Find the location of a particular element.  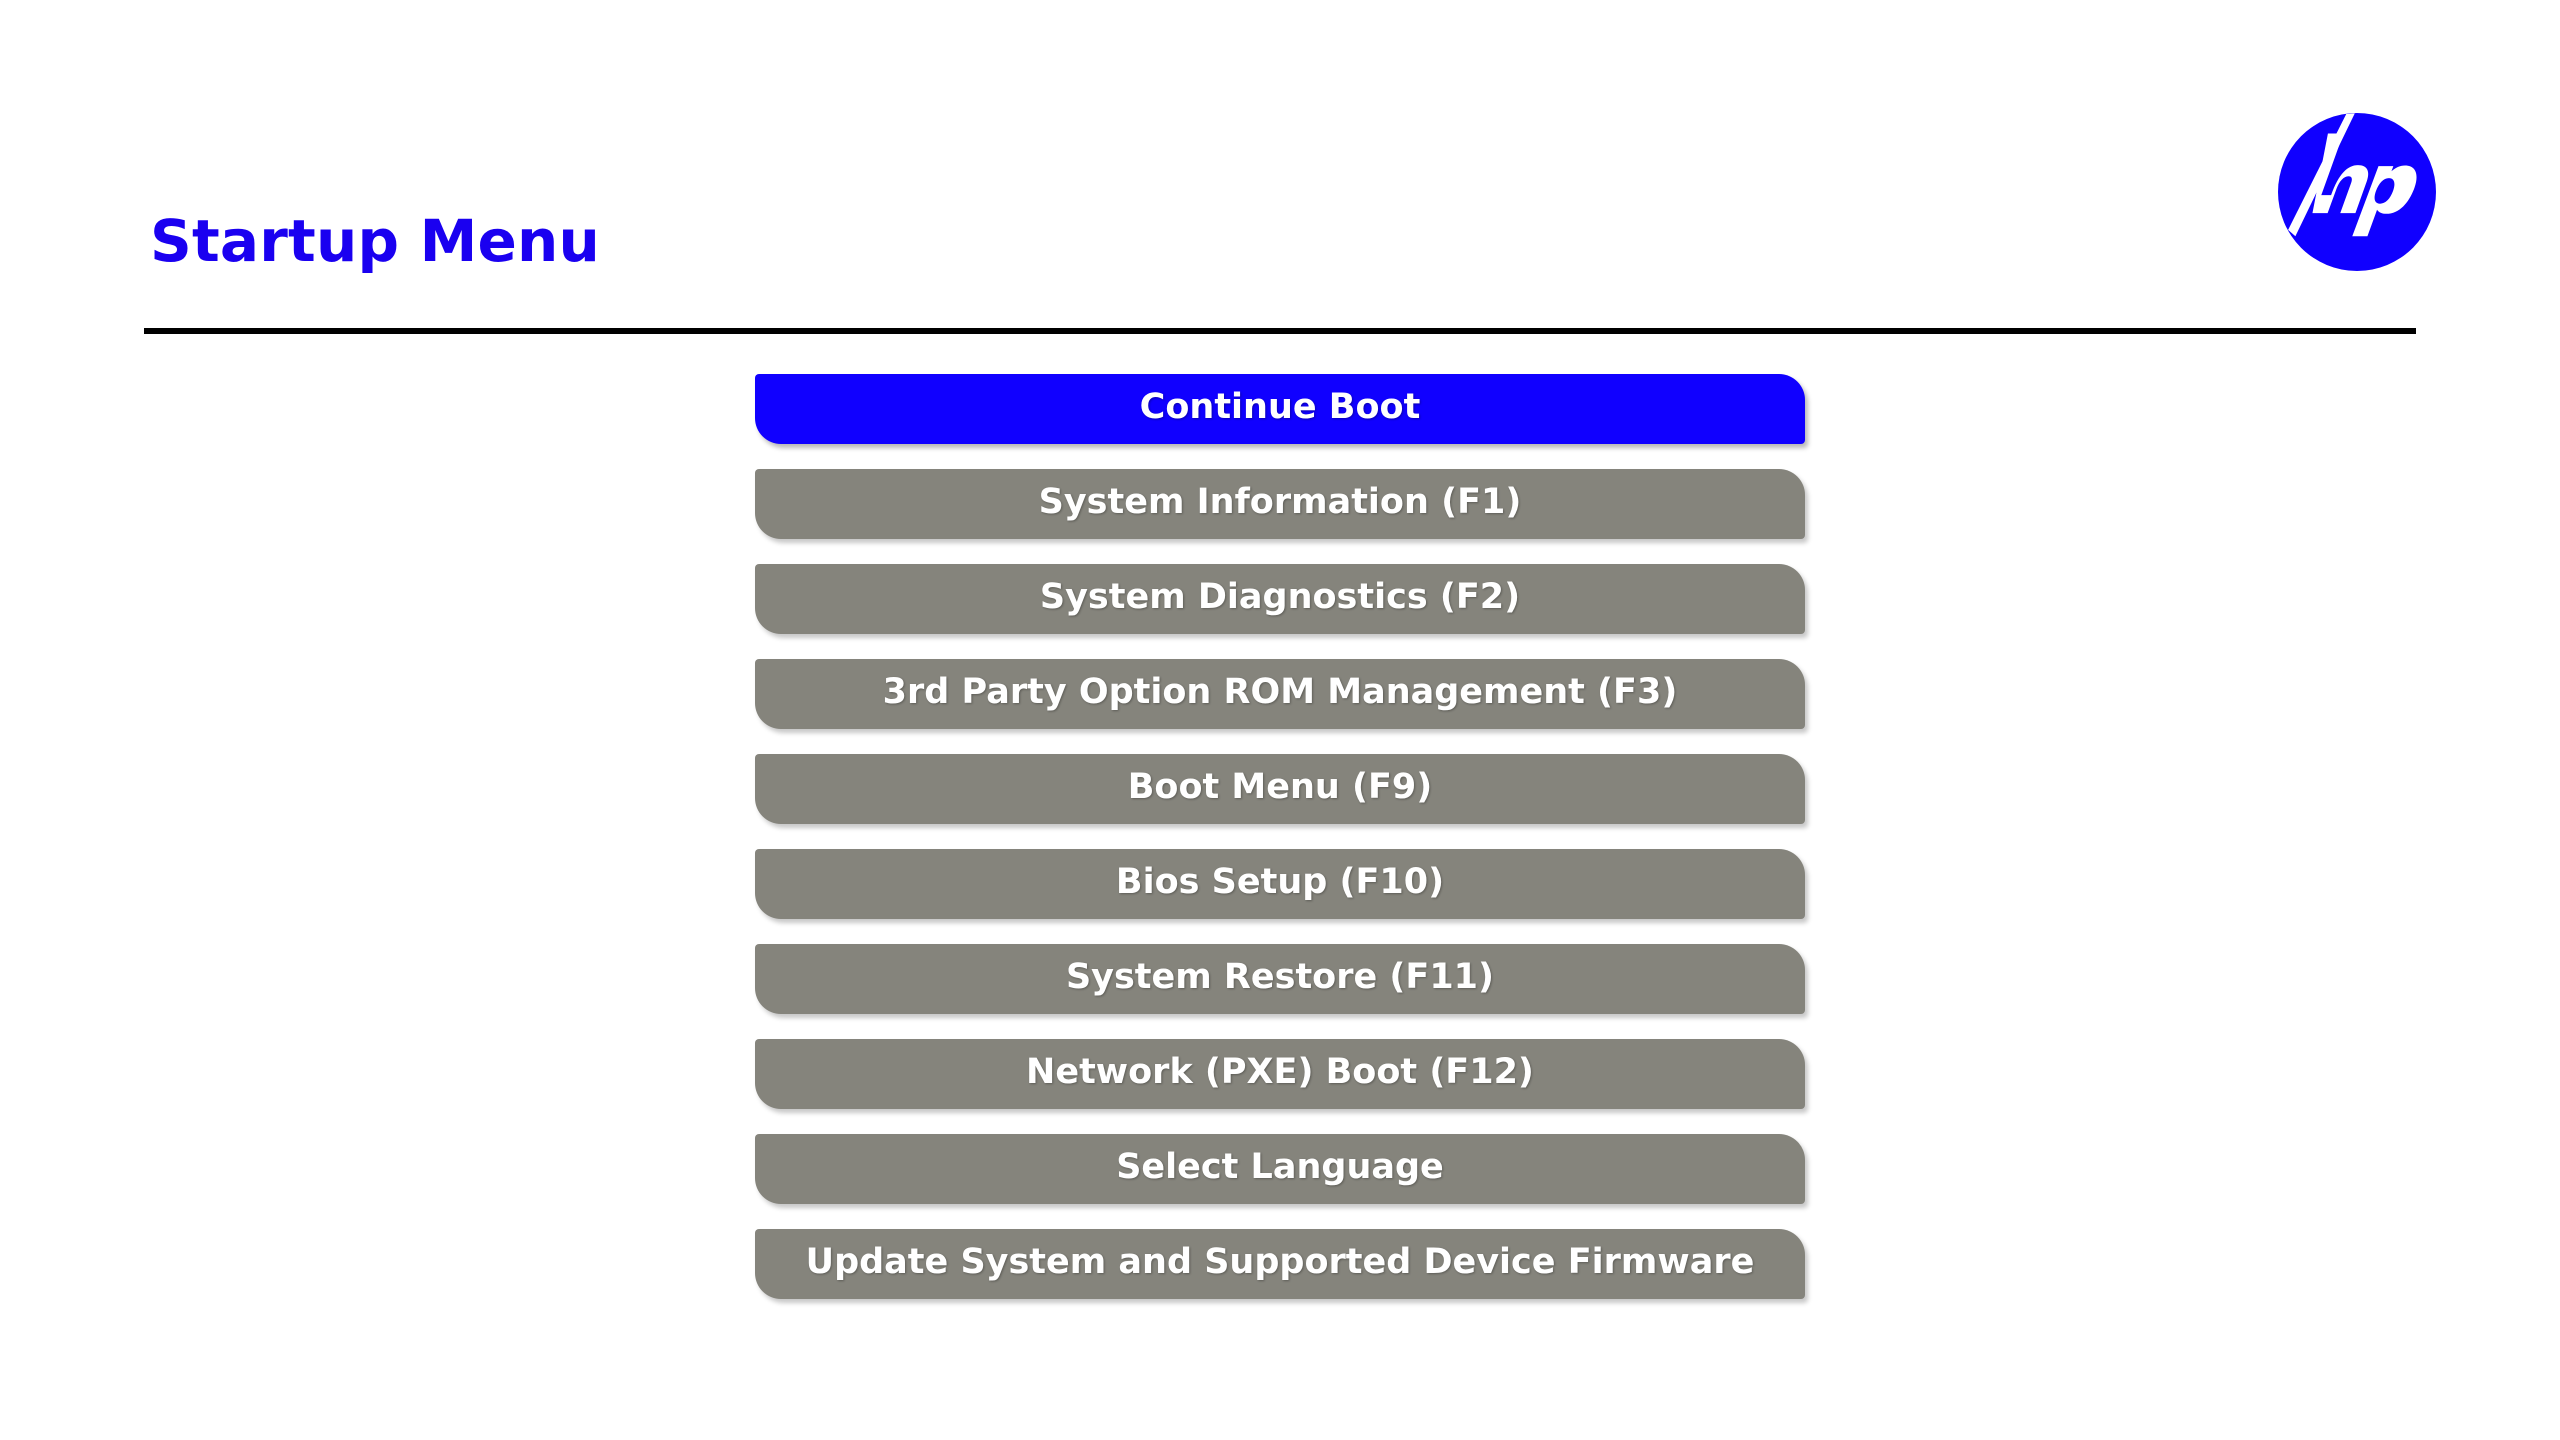

menu-item: System Diagnostics (F2) is located at coordinates (1280, 599).